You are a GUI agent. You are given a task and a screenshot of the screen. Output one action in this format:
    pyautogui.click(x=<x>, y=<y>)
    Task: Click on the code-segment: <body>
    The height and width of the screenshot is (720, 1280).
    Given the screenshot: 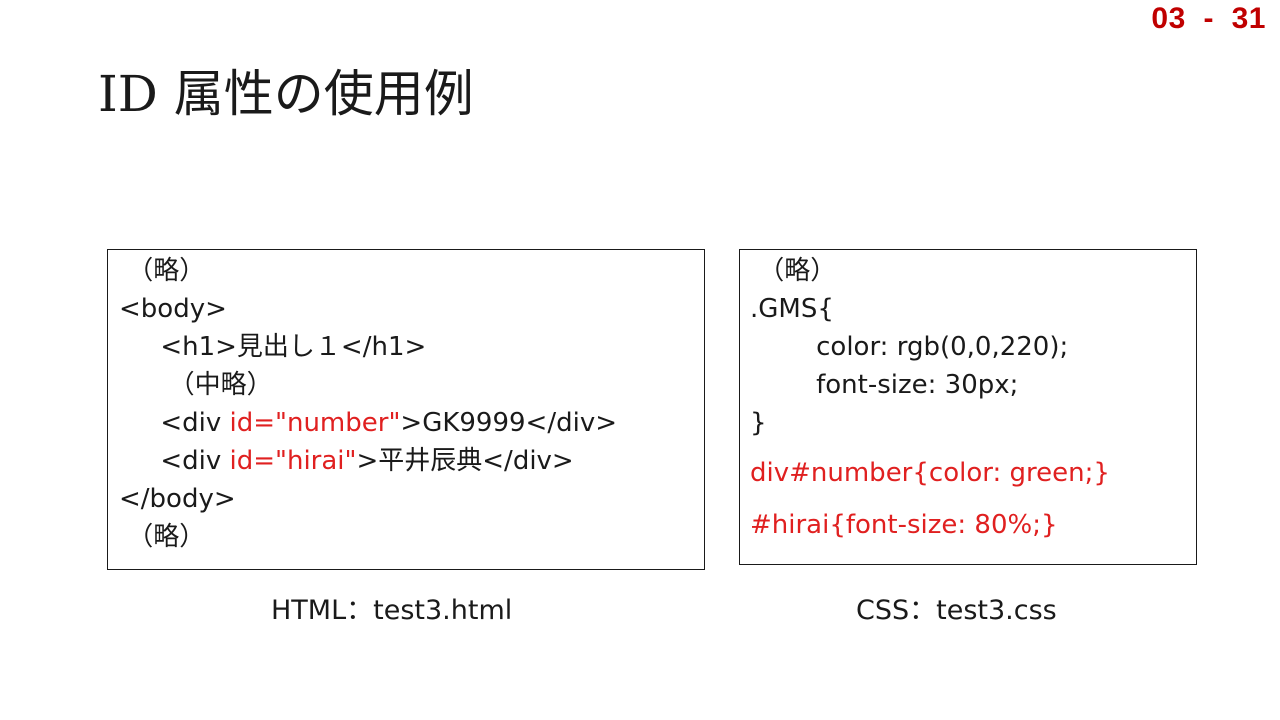 What is the action you would take?
    pyautogui.click(x=173, y=309)
    